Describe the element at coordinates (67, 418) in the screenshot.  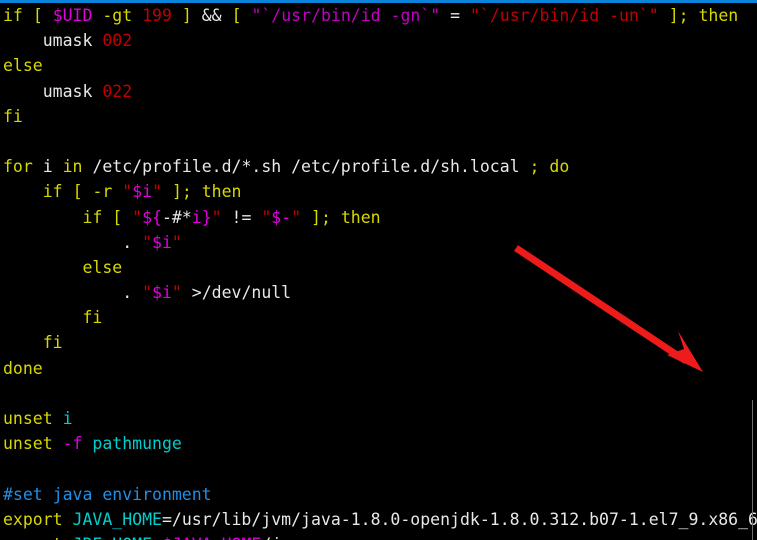
I see `unset-arg-i: i` at that location.